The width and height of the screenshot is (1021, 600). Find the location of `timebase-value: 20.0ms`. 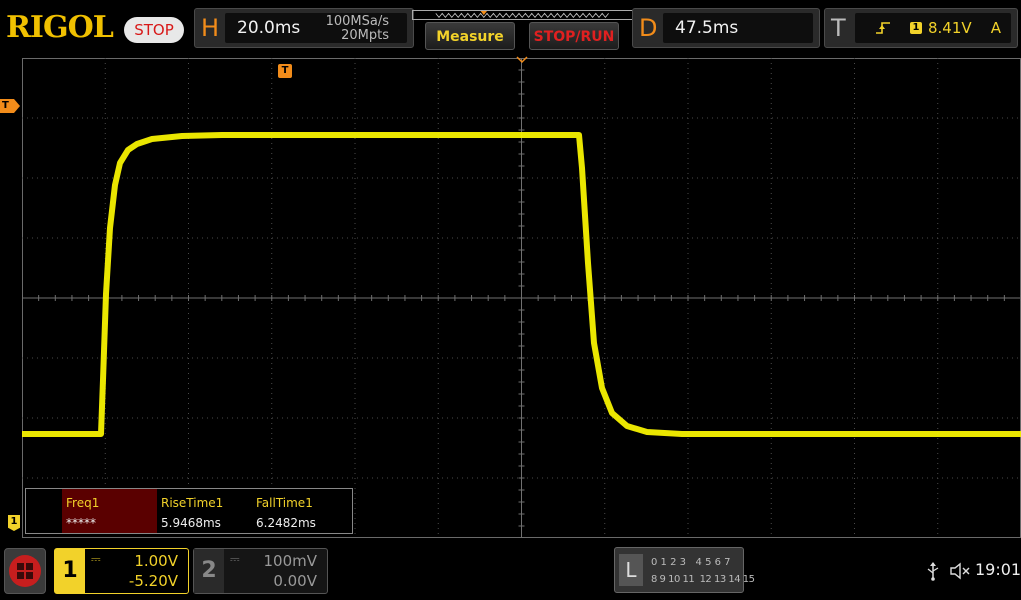

timebase-value: 20.0ms is located at coordinates (269, 28).